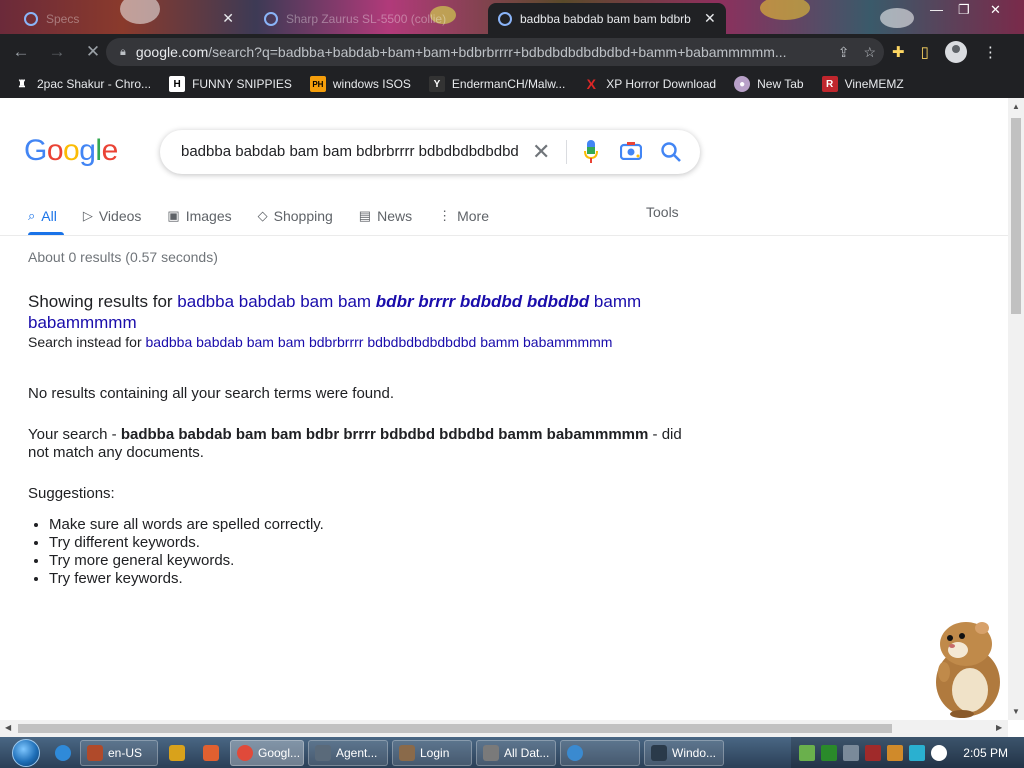  What do you see at coordinates (844, 52) in the screenshot?
I see `share-icon: ⇪` at bounding box center [844, 52].